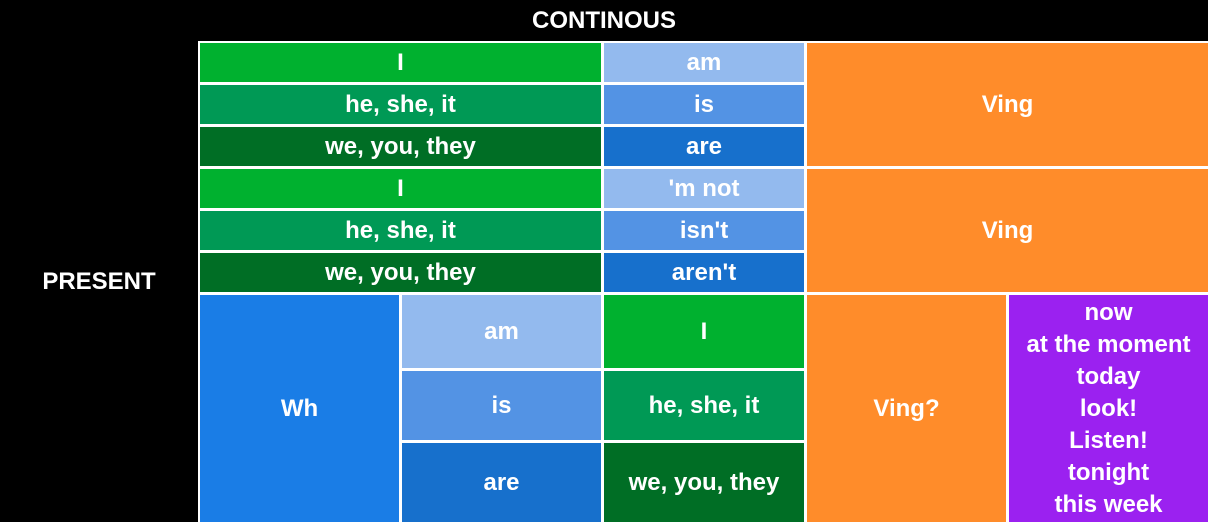 The image size is (1208, 522). Describe the element at coordinates (704, 146) in the screenshot. I see `affirmative-verb-are: are` at that location.